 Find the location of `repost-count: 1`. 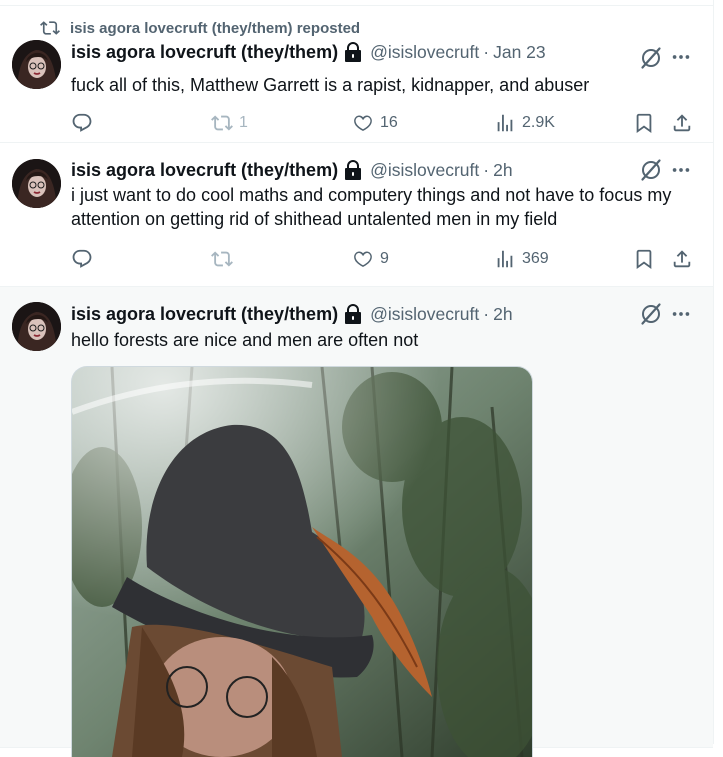

repost-count: 1 is located at coordinates (243, 122).